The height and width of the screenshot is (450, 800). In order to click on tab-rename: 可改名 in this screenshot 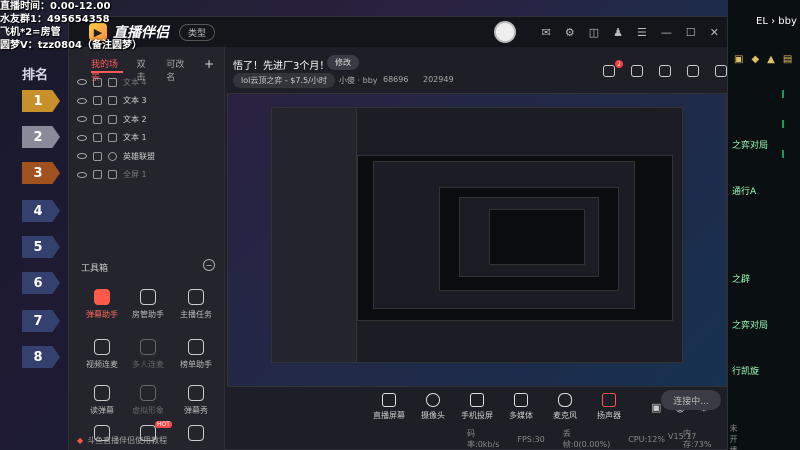, I will do `click(178, 70)`.